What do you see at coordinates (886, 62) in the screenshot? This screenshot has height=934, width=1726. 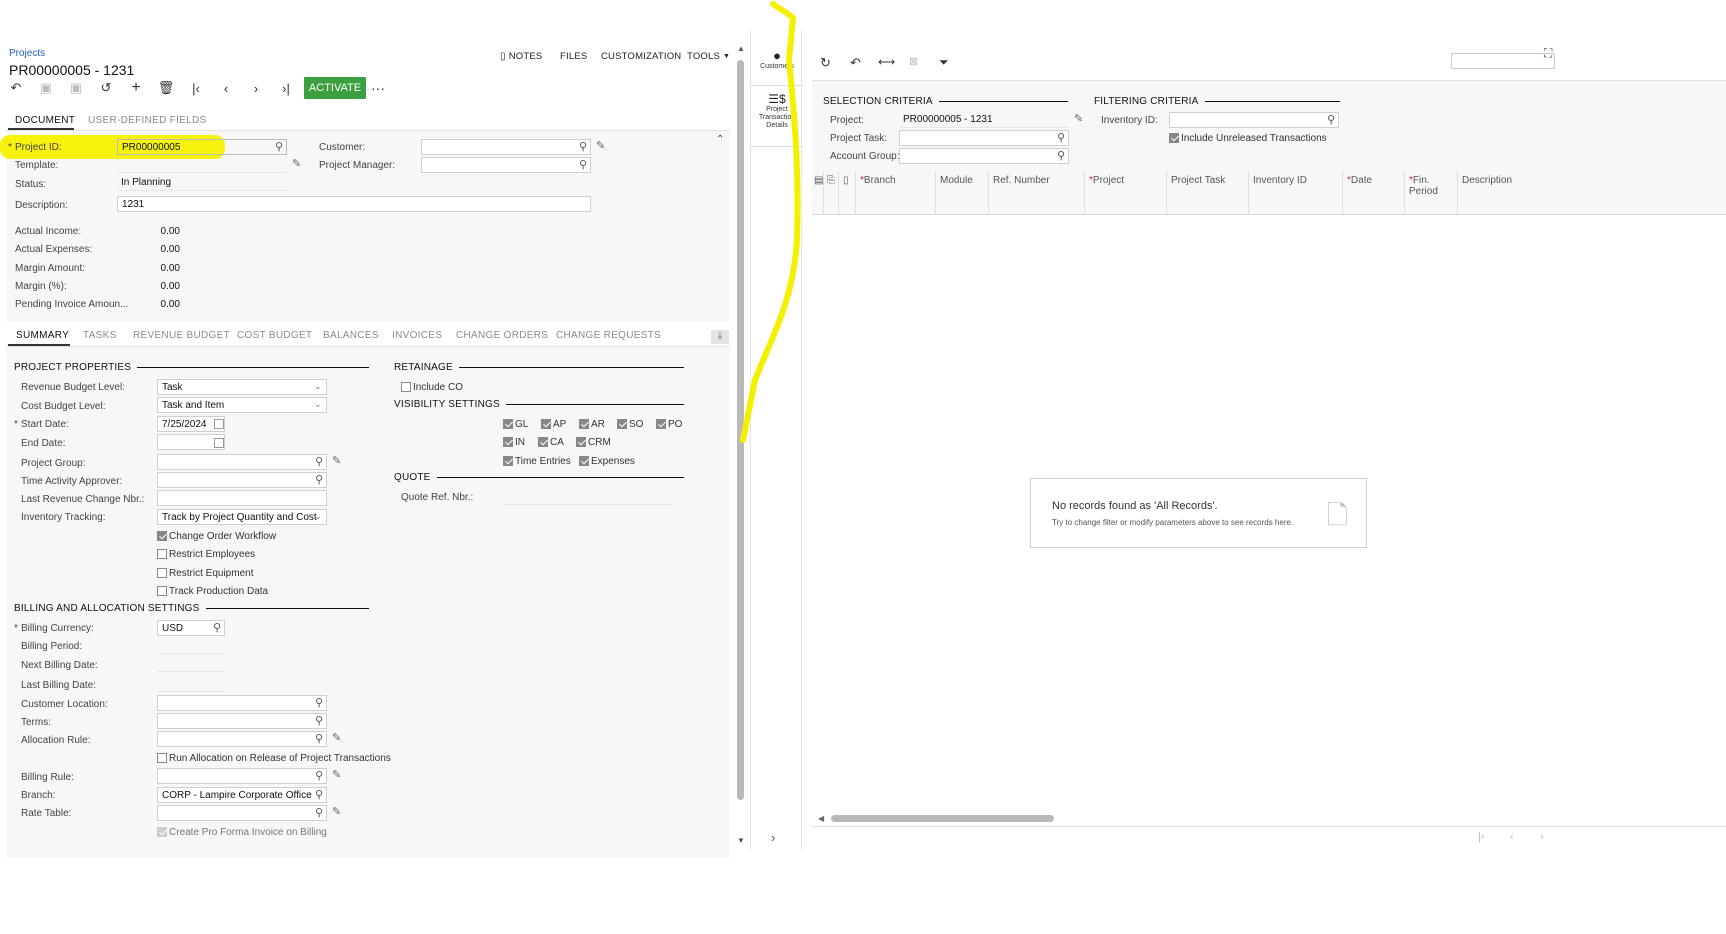 I see `fit-columns-icon: ⟷` at bounding box center [886, 62].